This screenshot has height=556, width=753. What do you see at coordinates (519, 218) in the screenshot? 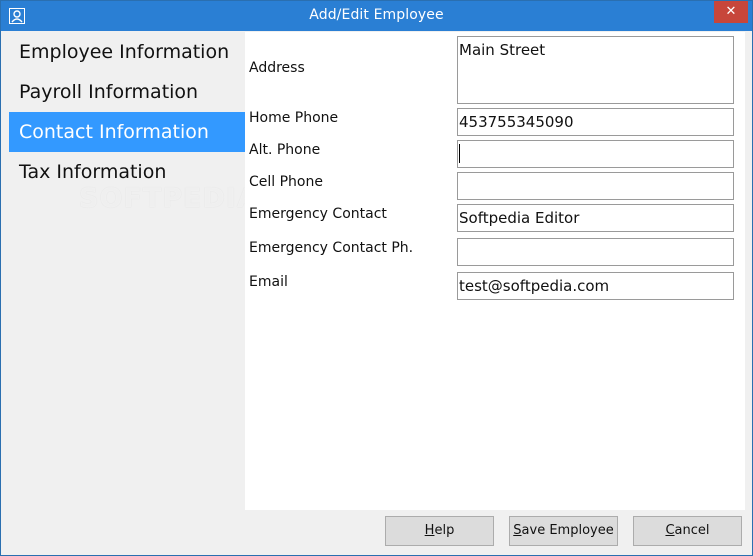
I see `emergency-contact-value: Softpedia Editor` at bounding box center [519, 218].